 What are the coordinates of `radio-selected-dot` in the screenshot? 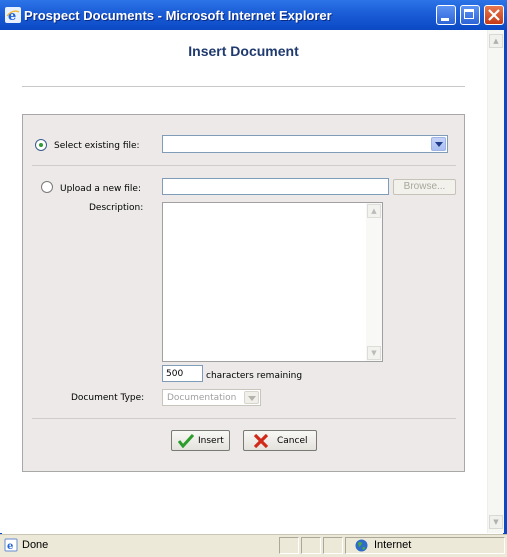 It's located at (41, 145).